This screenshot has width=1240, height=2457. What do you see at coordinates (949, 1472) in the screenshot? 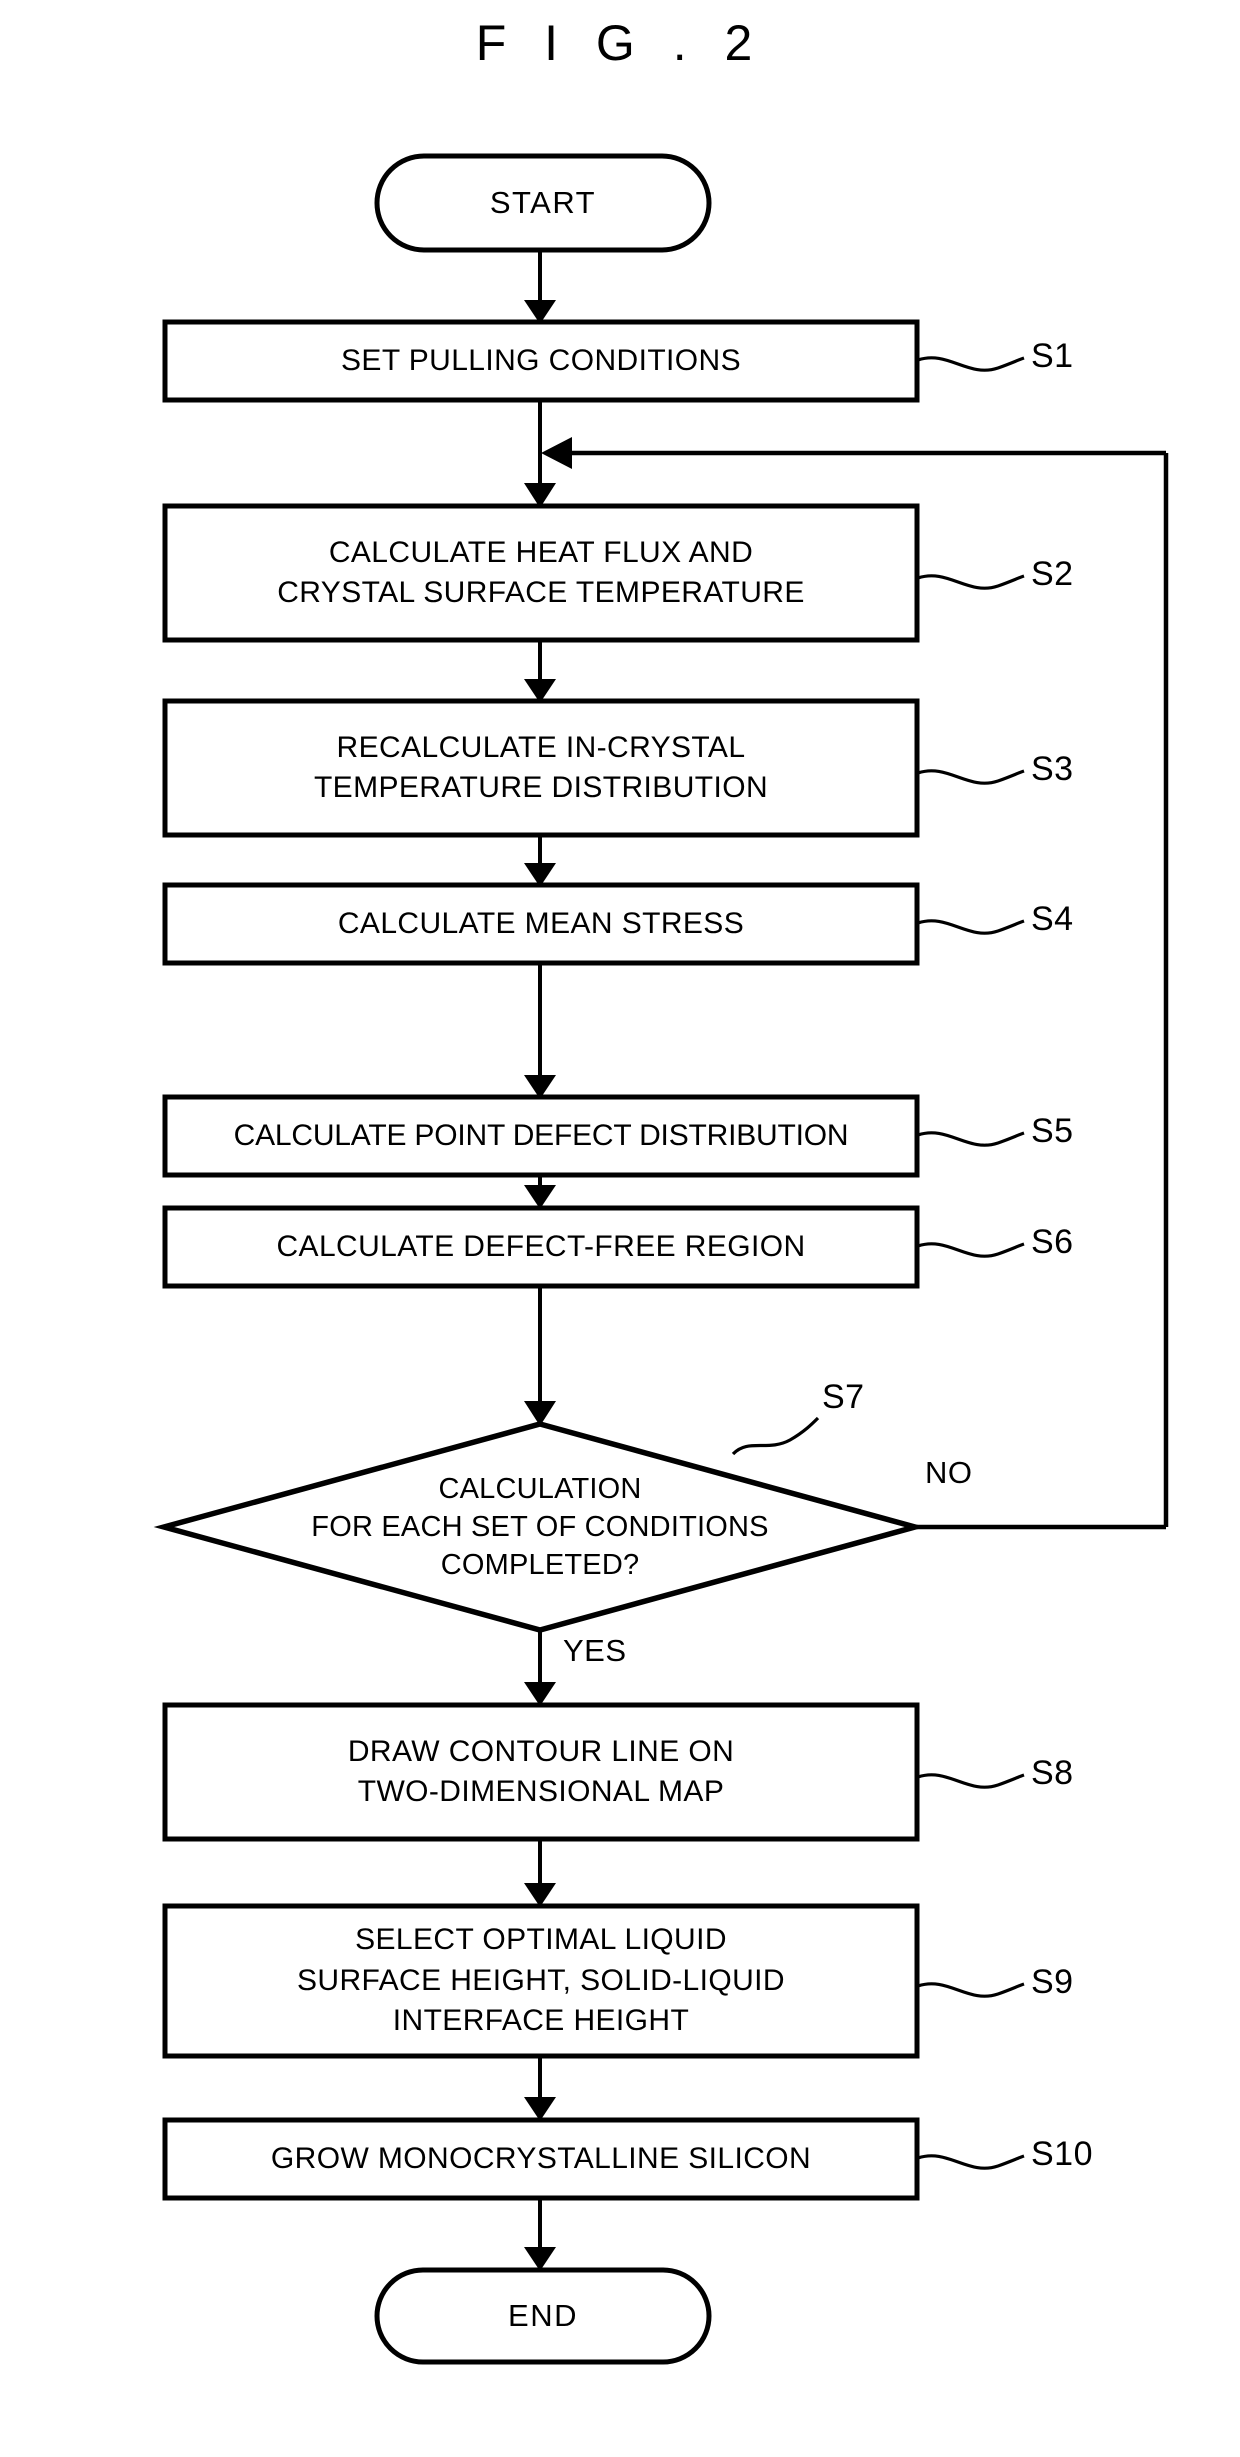
I see `branch-label-no: NO` at bounding box center [949, 1472].